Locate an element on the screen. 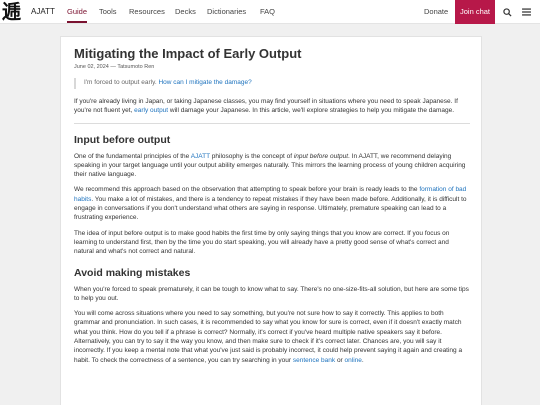 Image resolution: width=540 pixels, height=405 pixels. online-link: online is located at coordinates (353, 360).